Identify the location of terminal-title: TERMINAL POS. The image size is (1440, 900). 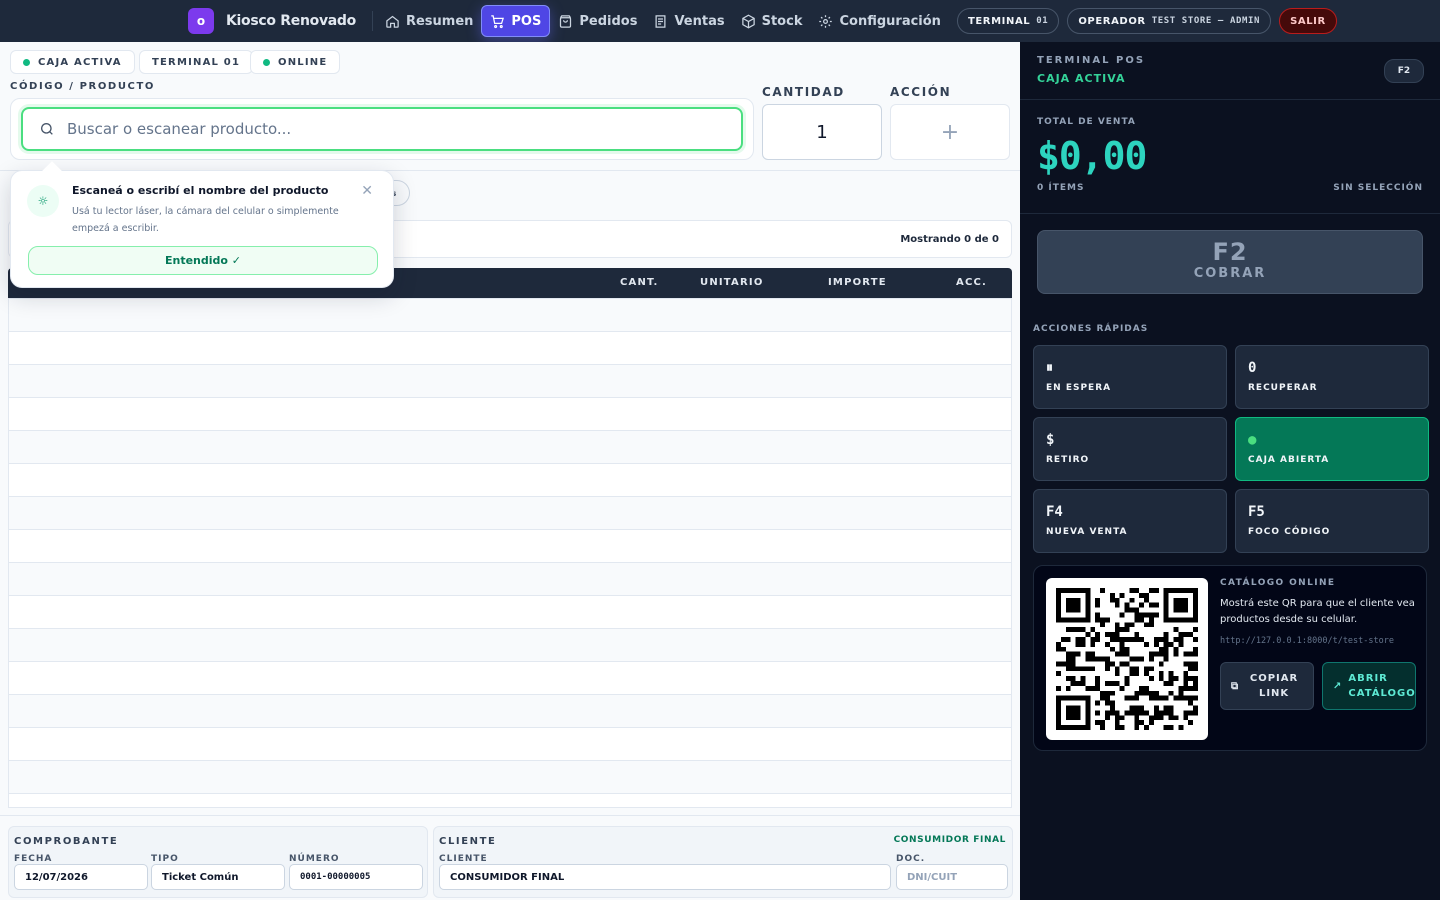
(1091, 60).